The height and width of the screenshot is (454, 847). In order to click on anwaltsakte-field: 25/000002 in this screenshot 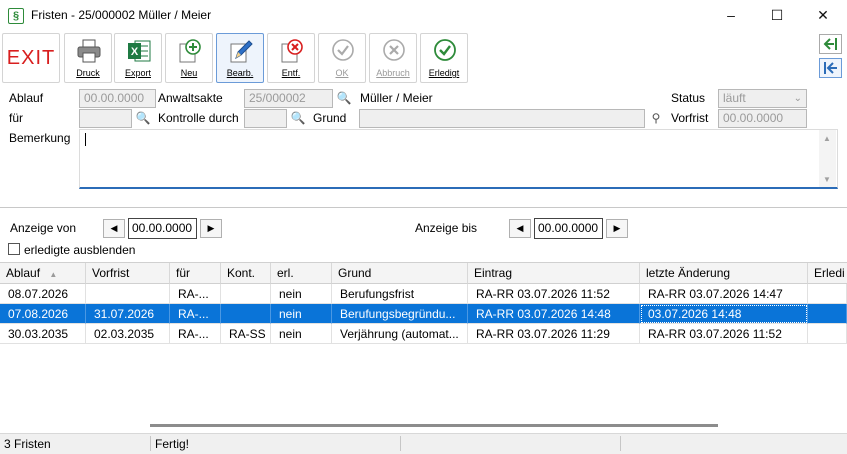, I will do `click(288, 98)`.